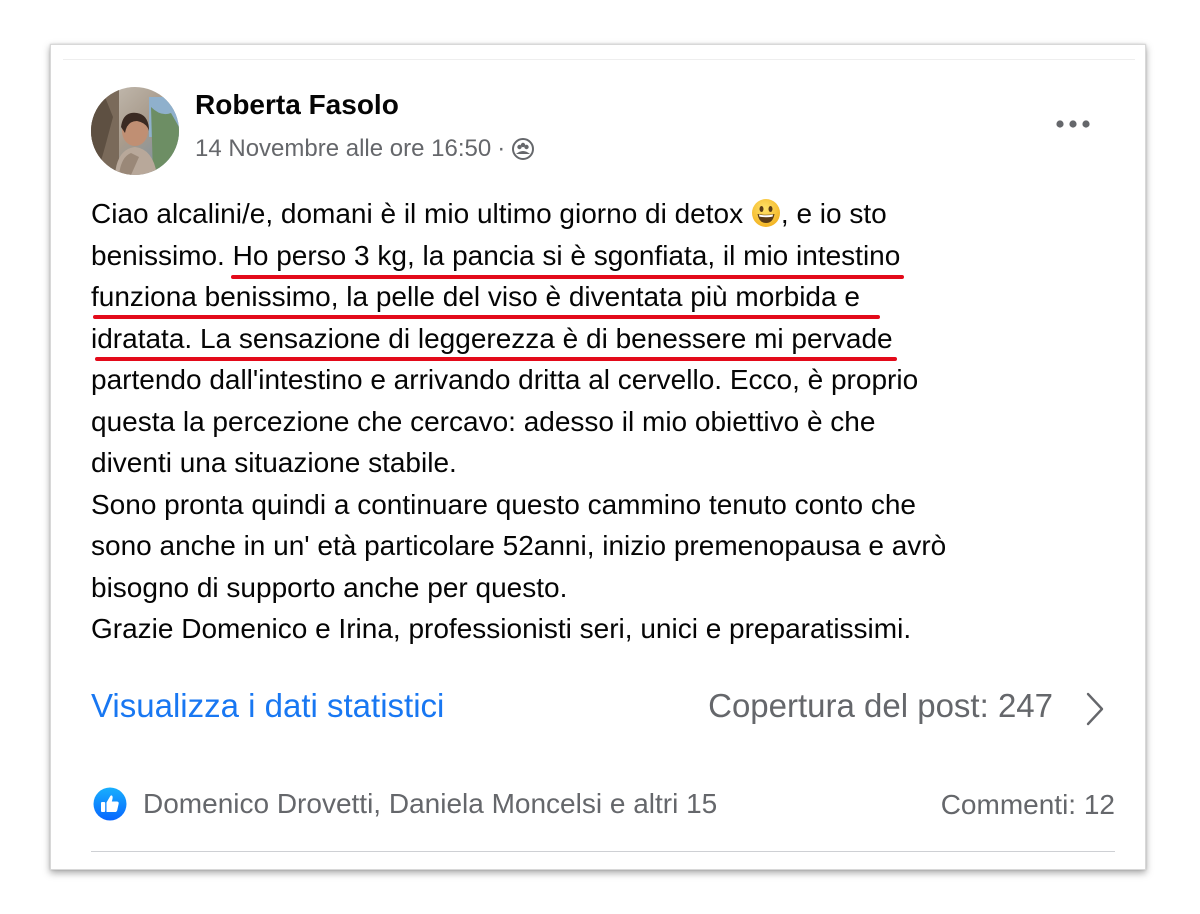 The height and width of the screenshot is (914, 1200). Describe the element at coordinates (766, 213) in the screenshot. I see `grinning-face-emoji-icon` at that location.